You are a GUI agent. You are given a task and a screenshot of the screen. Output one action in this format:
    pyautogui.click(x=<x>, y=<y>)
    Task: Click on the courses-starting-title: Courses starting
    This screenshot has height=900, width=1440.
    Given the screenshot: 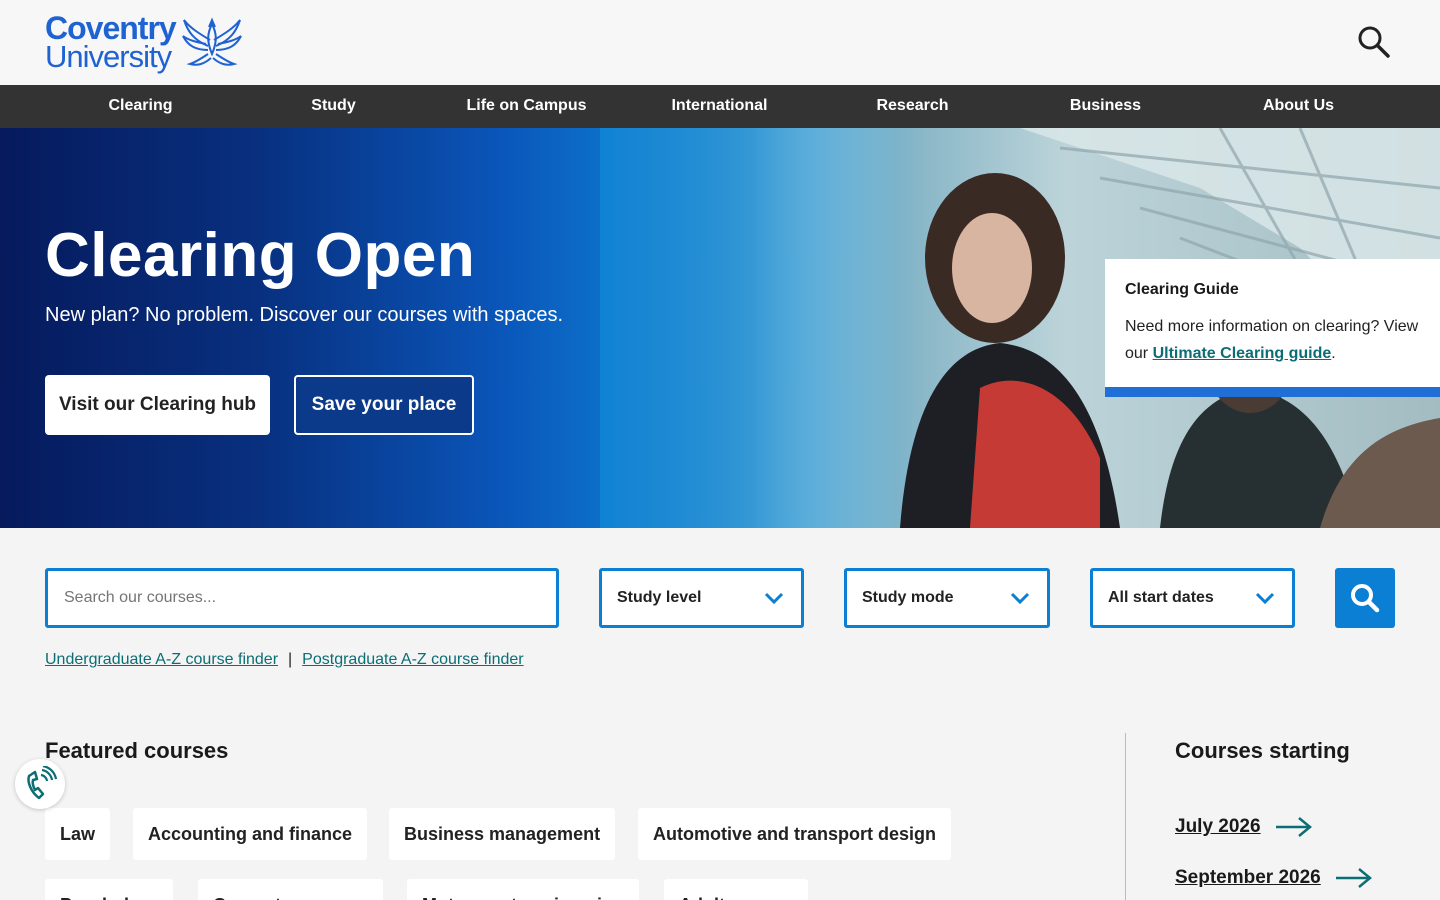 What is the action you would take?
    pyautogui.click(x=1262, y=750)
    